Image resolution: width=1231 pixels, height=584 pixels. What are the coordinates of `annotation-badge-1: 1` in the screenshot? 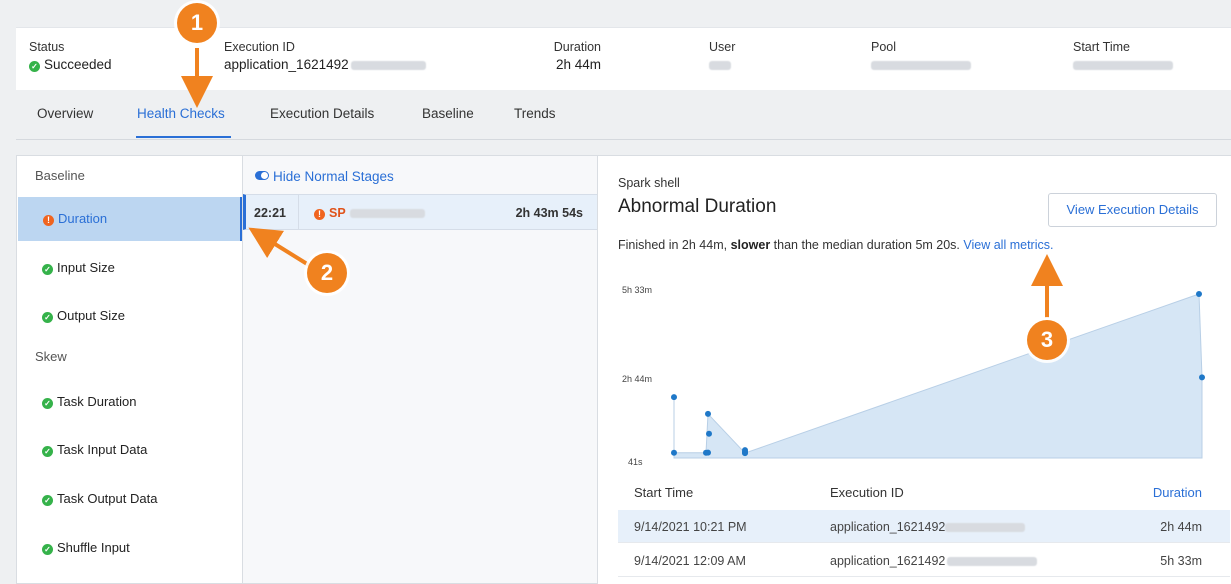 It's located at (197, 23).